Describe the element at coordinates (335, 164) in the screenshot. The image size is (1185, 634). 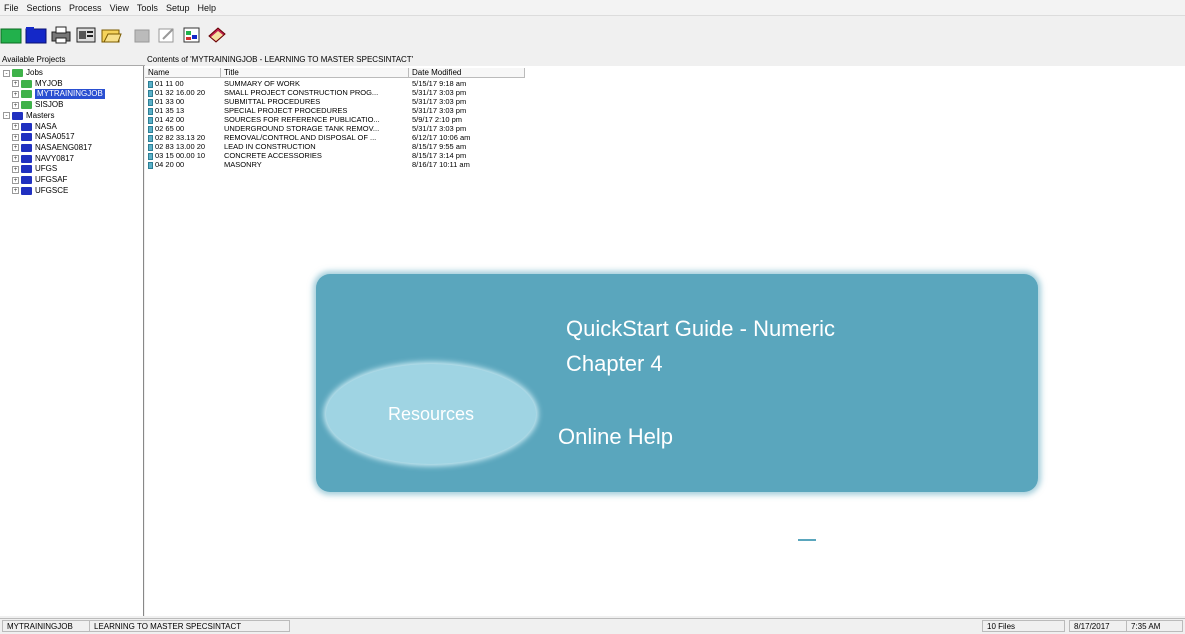
I see `file-row: 04 20 00 MASONRY 8/16/17 10:11 am` at that location.